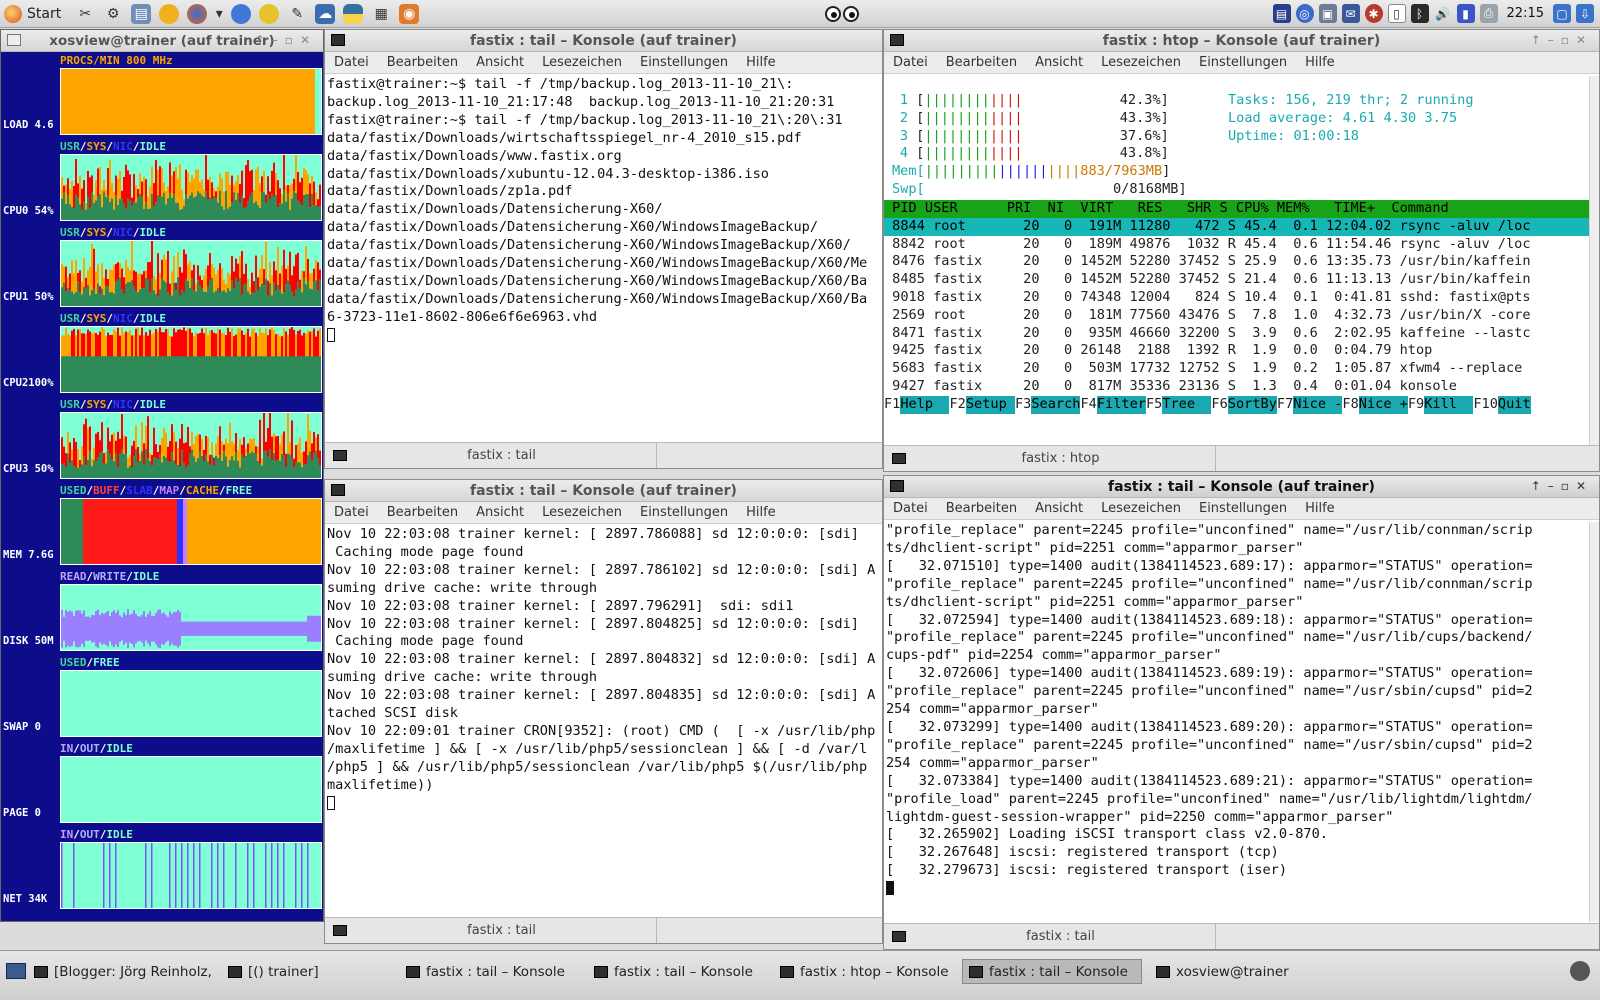 The height and width of the screenshot is (1000, 1600). I want to click on clipboard-tray-icon: ▯, so click(1396, 13).